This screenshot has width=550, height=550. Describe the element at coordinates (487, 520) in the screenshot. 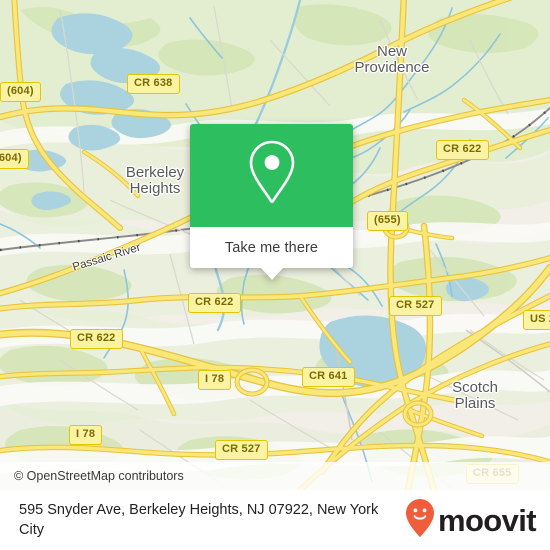

I see `moovit-wordmark: moovit` at that location.